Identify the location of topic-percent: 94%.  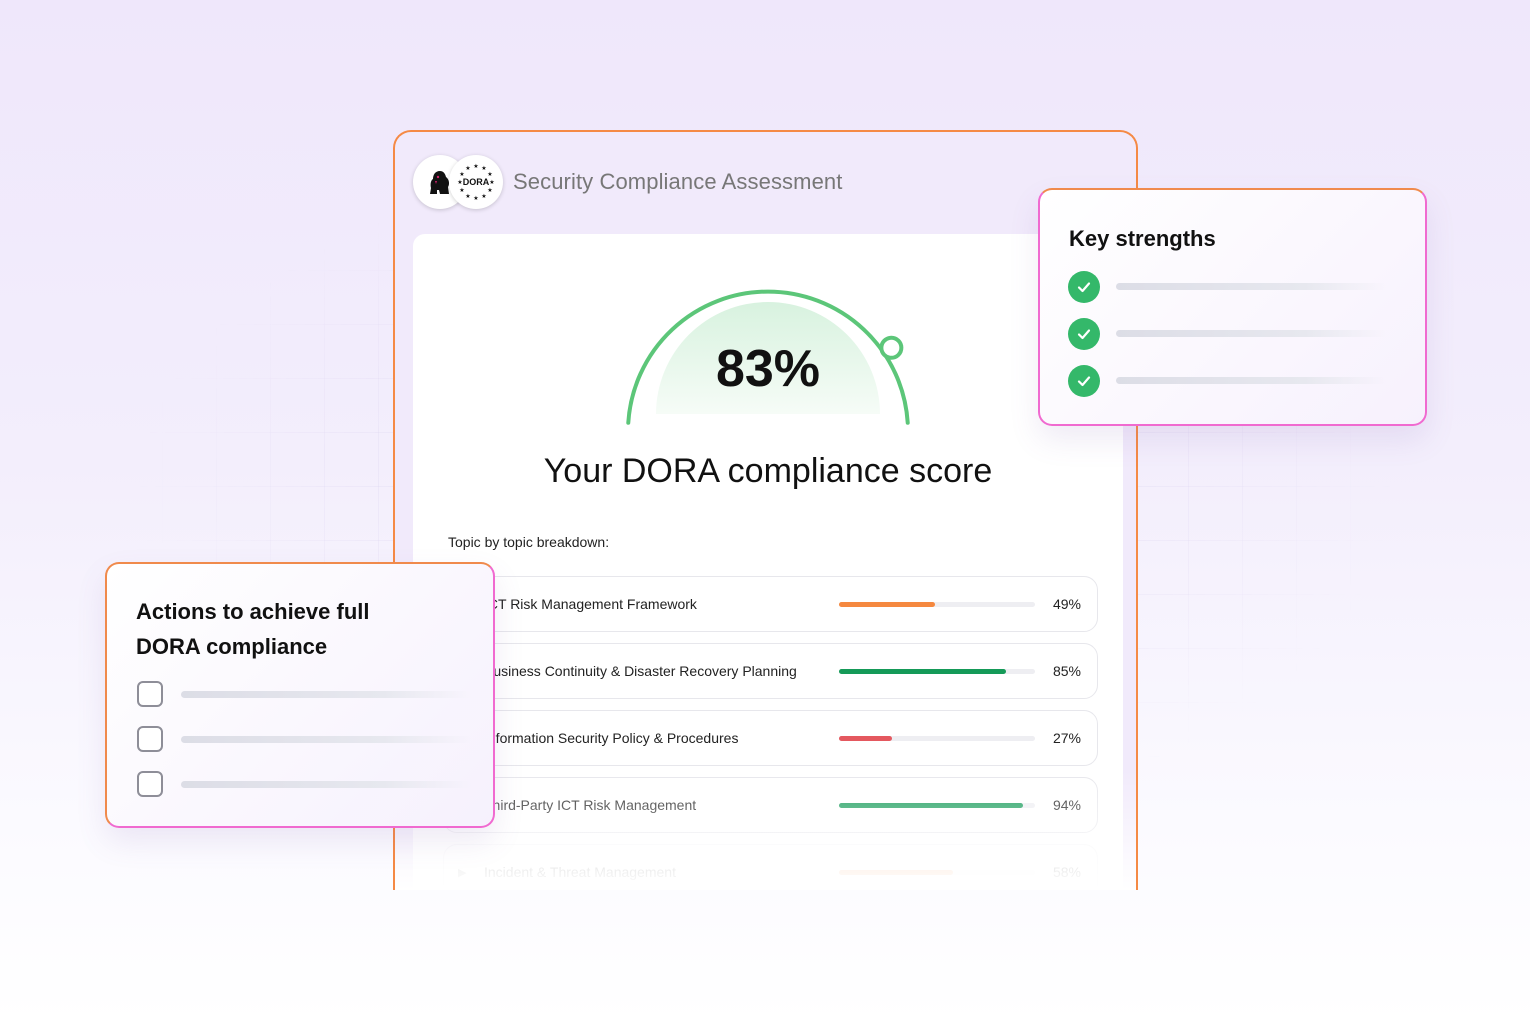
(1066, 805).